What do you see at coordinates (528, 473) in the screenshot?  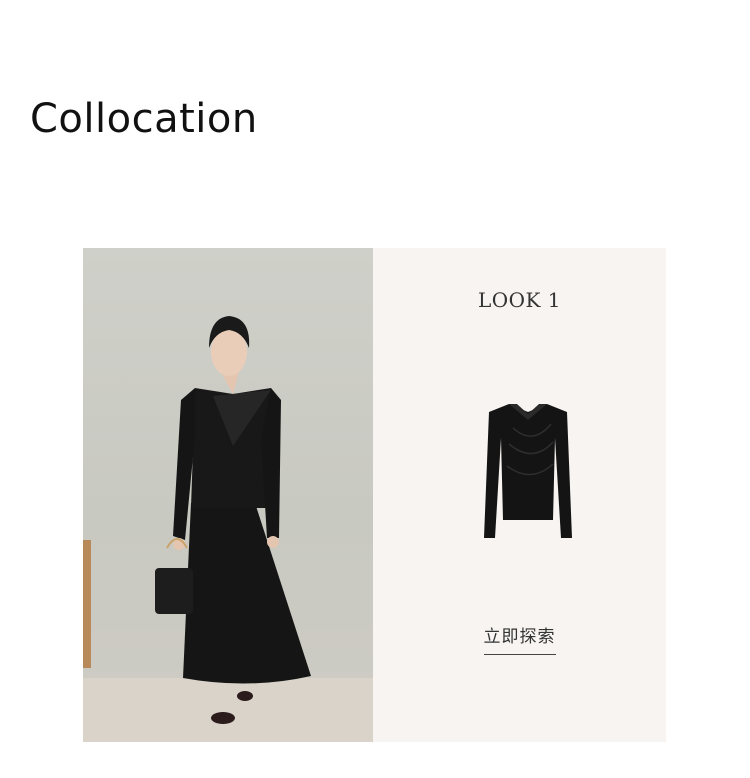 I see `black-wrap-top-icon` at bounding box center [528, 473].